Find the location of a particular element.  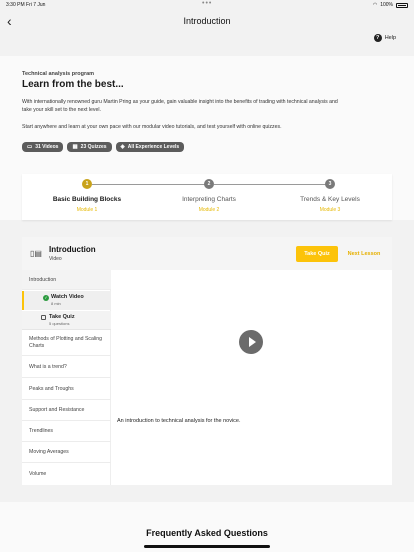

module-3-title: Trends & Key Levels is located at coordinates (330, 199).